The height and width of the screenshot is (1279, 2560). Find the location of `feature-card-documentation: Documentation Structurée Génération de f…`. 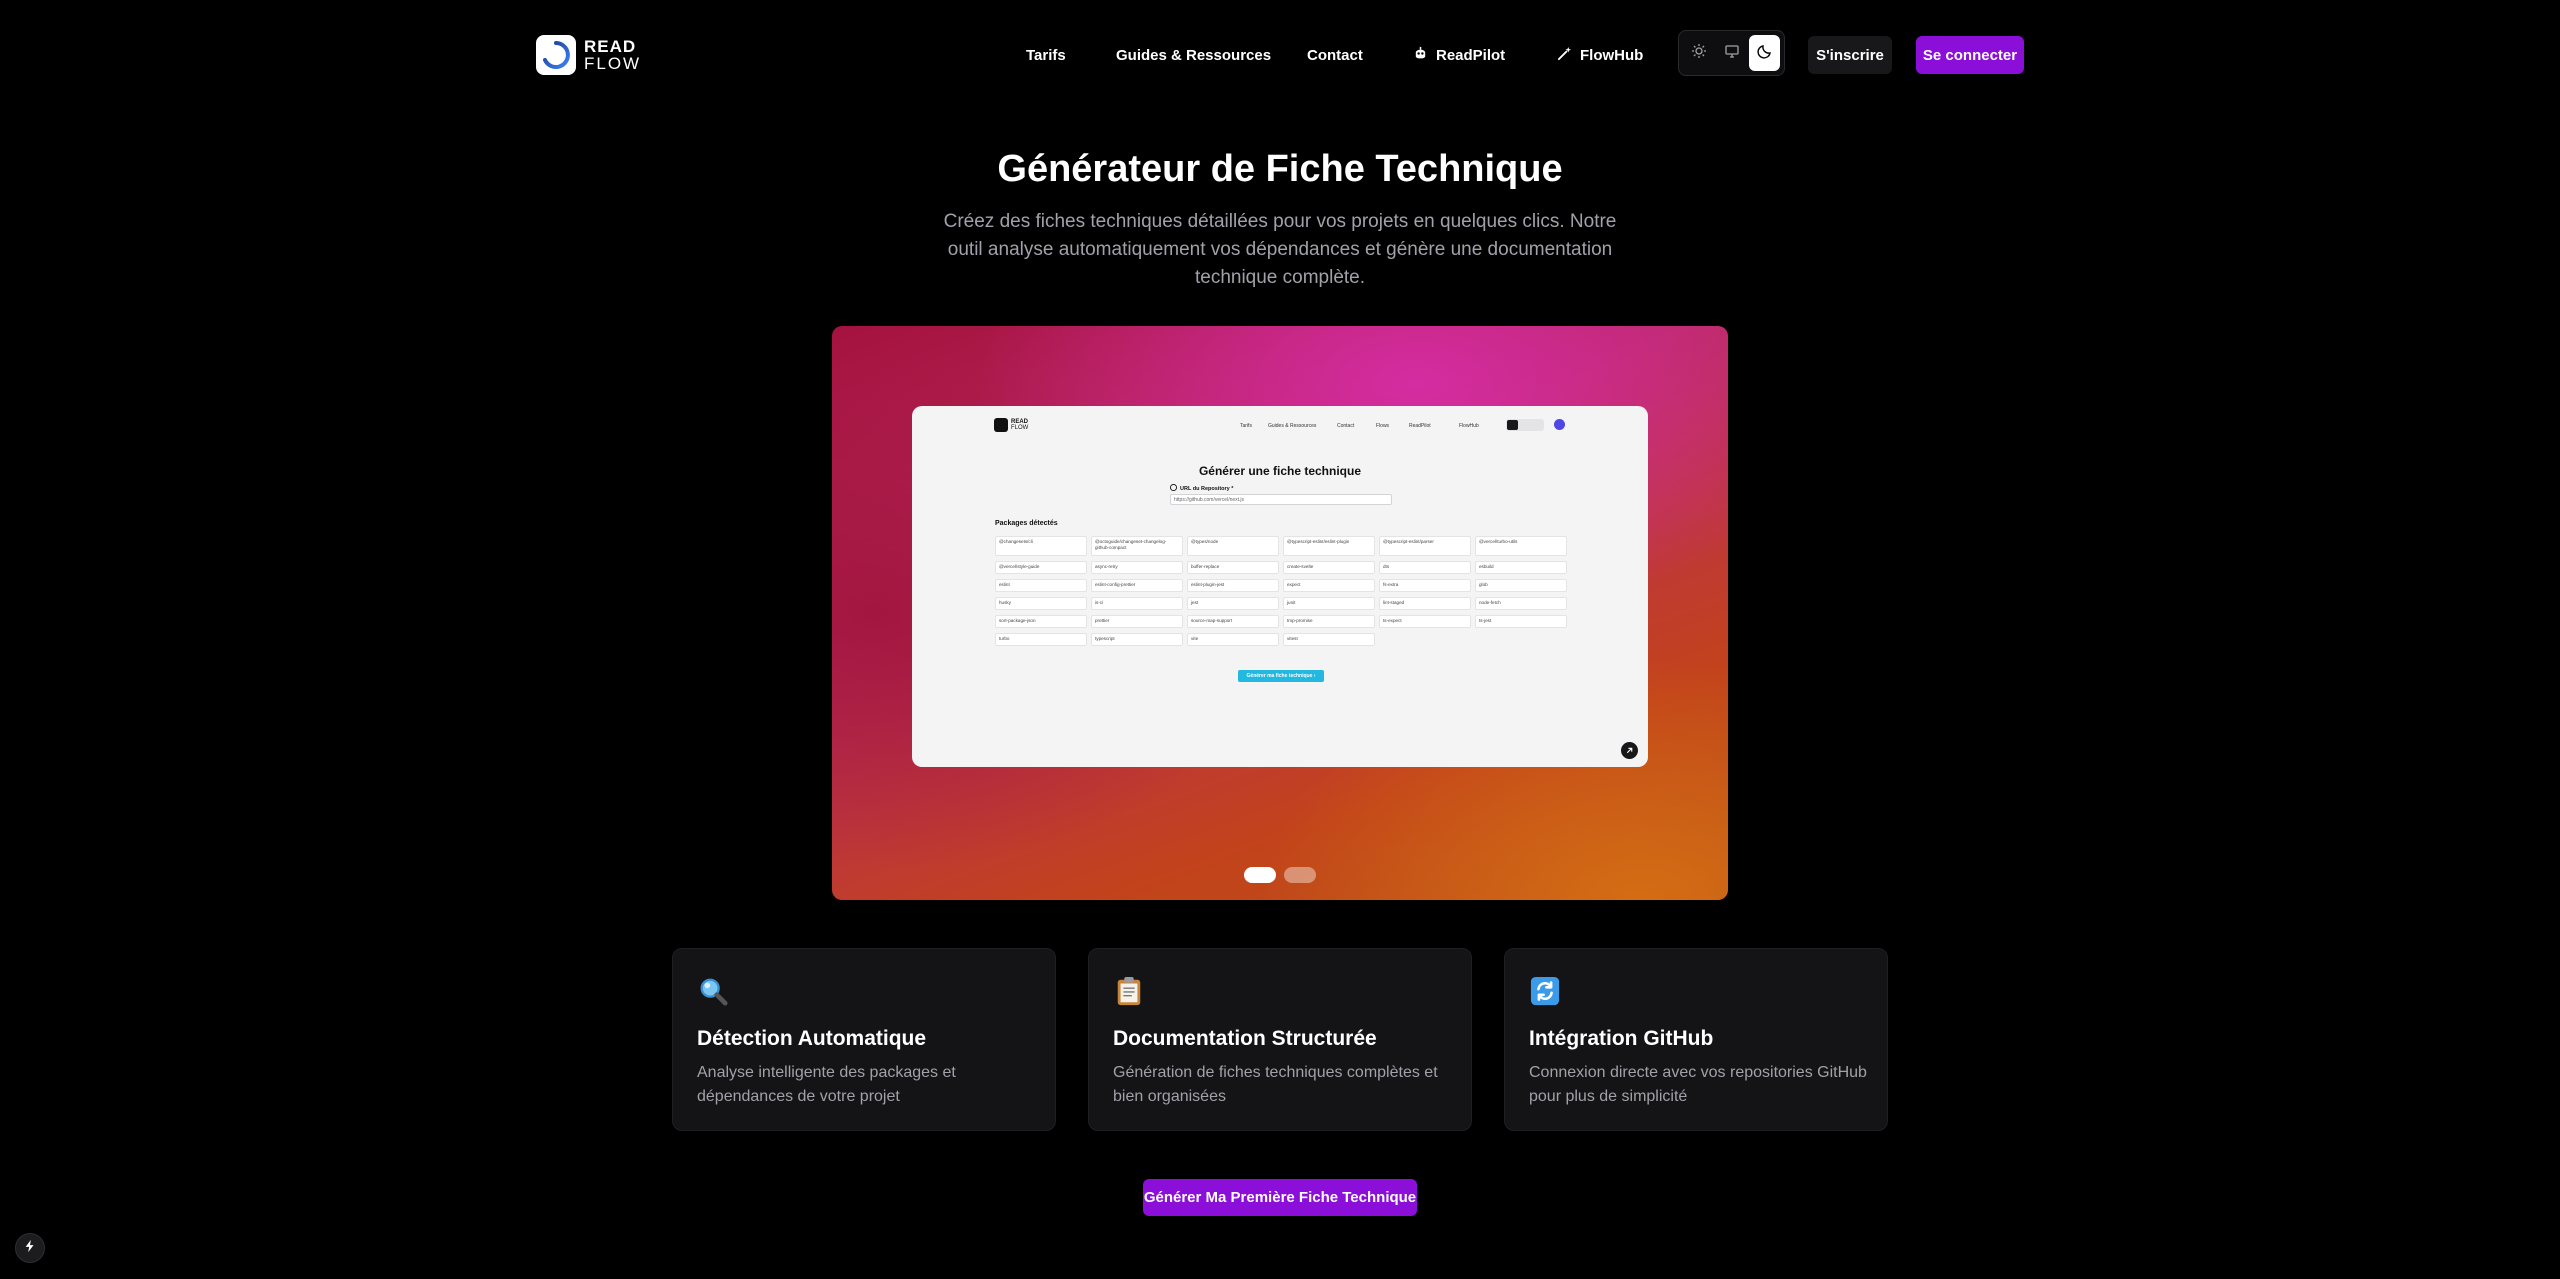

feature-card-documentation: Documentation Structurée Génération de f… is located at coordinates (1280, 1039).